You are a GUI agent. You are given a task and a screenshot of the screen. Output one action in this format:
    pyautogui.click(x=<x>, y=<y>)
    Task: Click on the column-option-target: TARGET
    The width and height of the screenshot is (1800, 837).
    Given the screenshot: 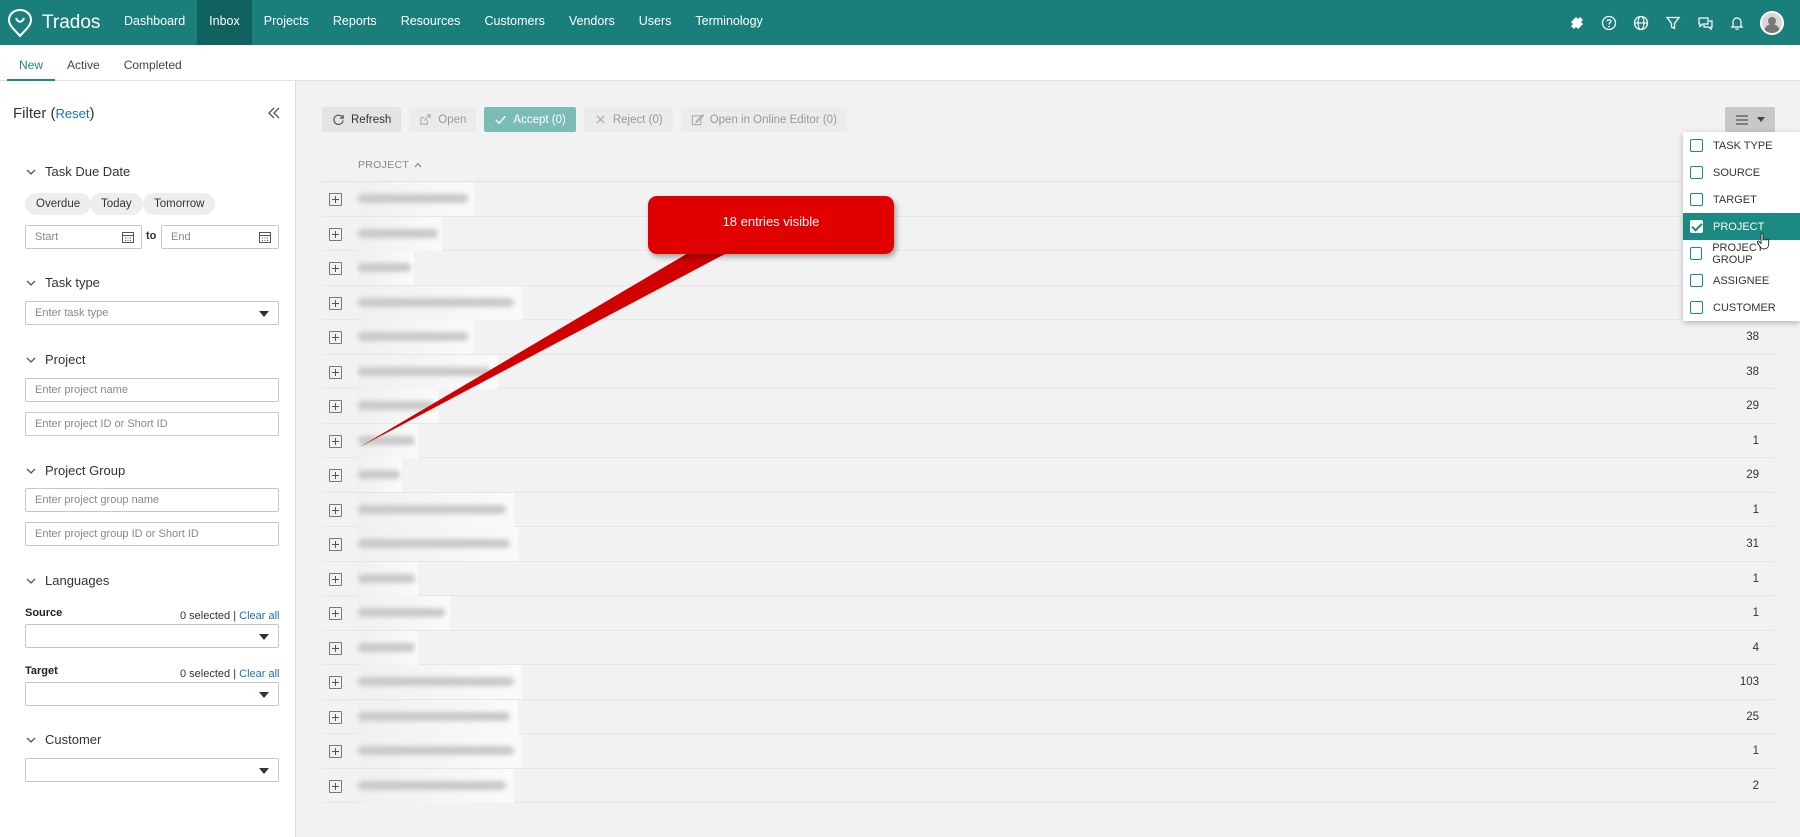 What is the action you would take?
    pyautogui.click(x=1741, y=199)
    